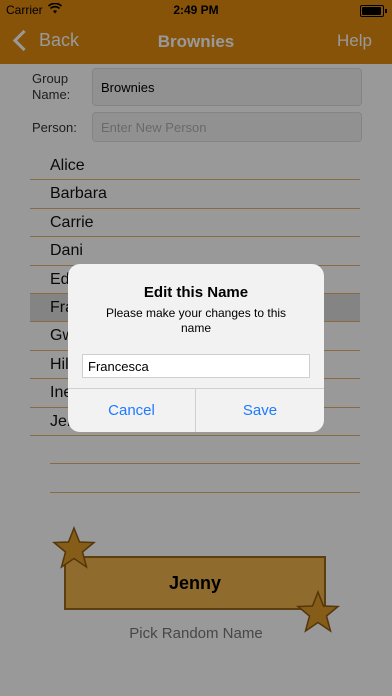  I want to click on dialog-title: Edit this Name, so click(196, 292).